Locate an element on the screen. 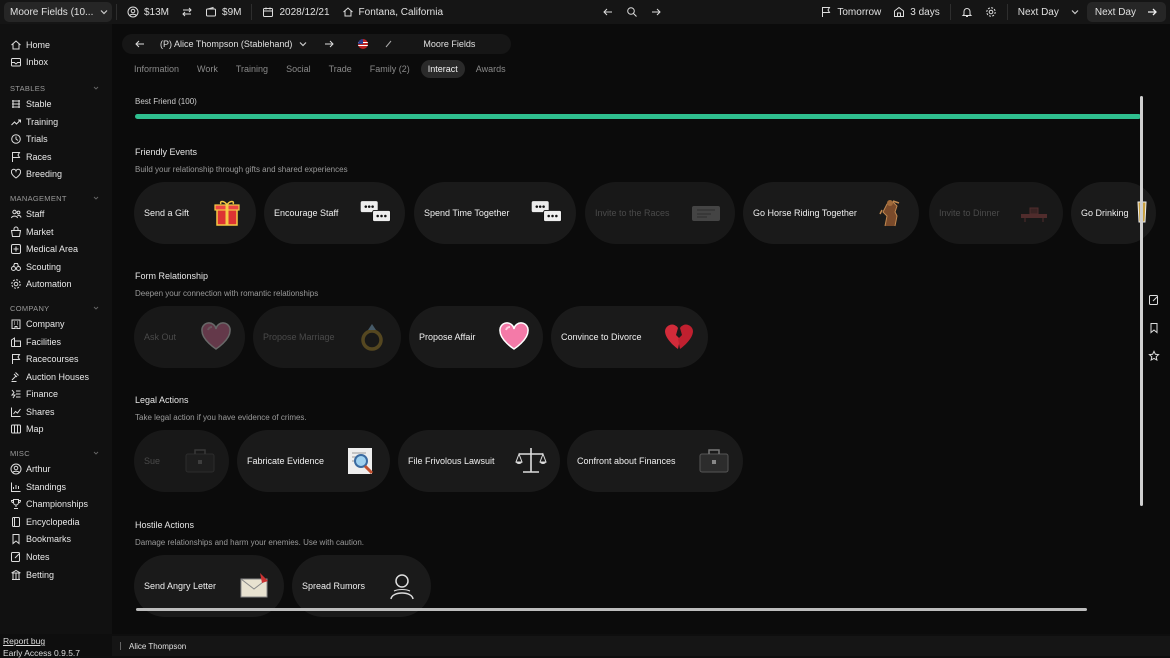 This screenshot has width=1170, height=658. tab-social: Social is located at coordinates (298, 69).